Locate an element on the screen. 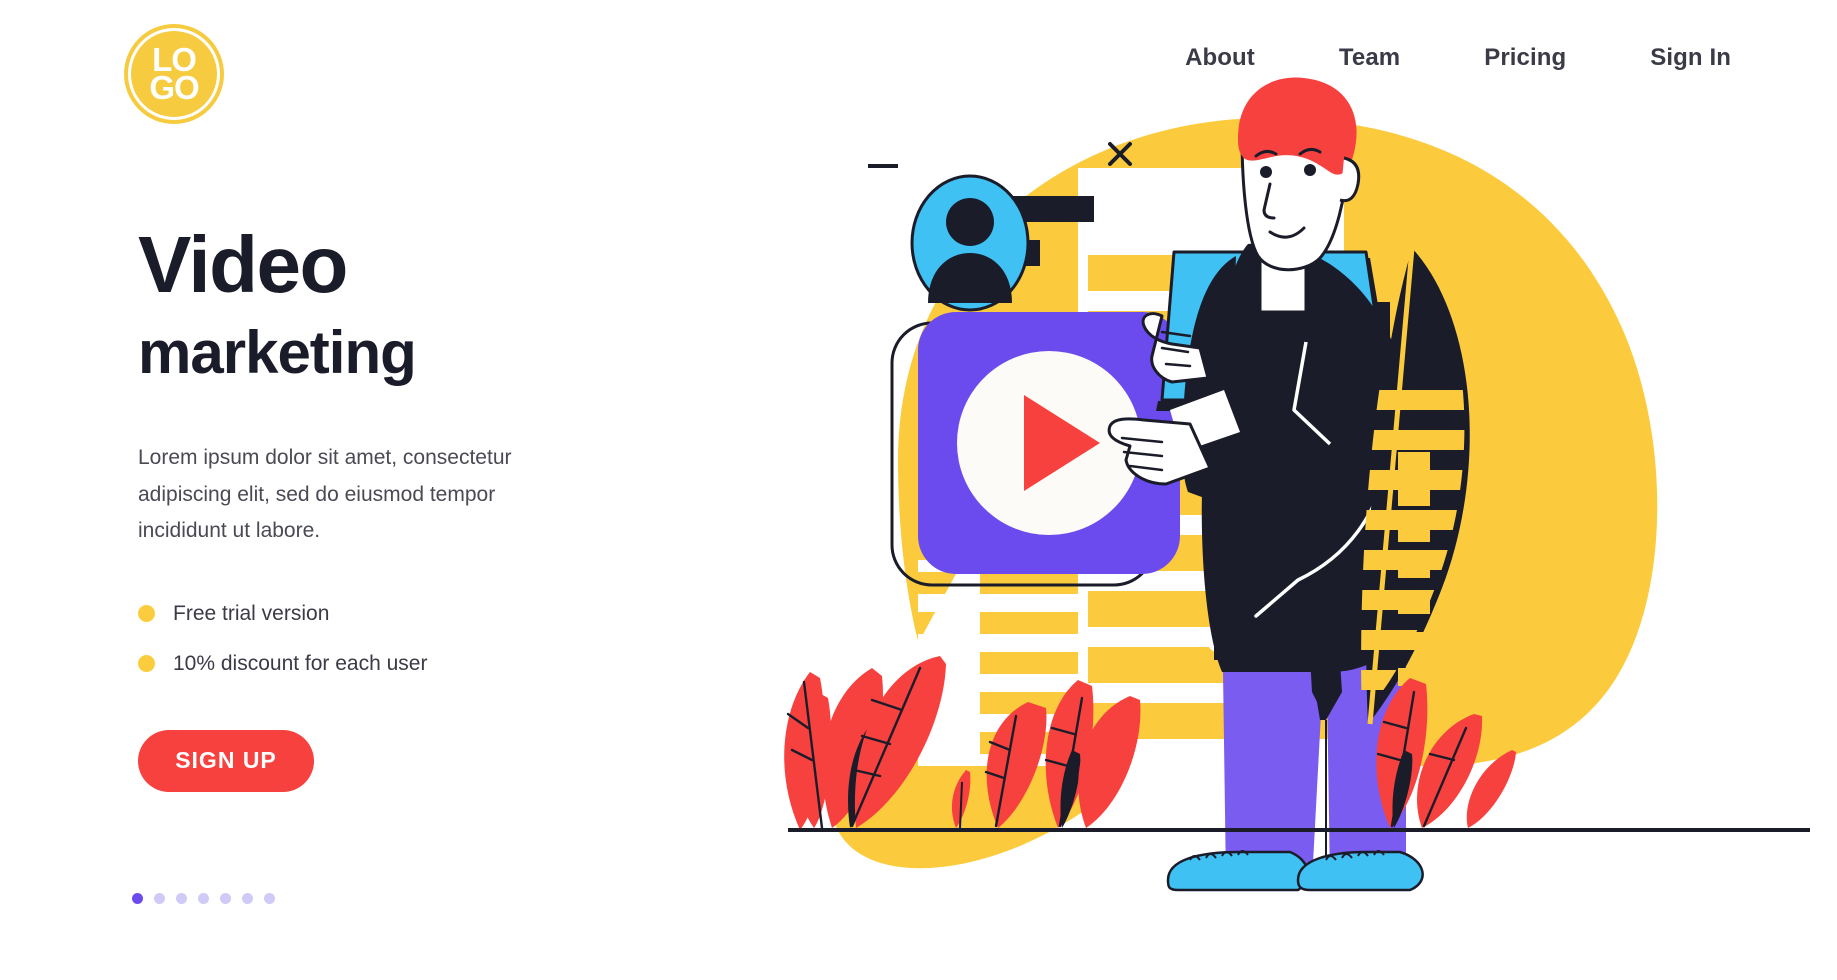 The width and height of the screenshot is (1837, 980). feature-label: 10% discount for each user is located at coordinates (300, 663).